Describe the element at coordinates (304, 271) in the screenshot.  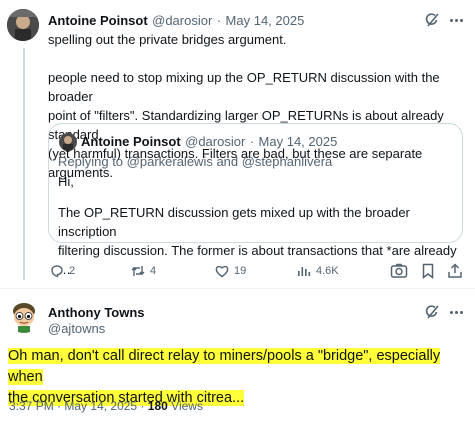
I see `views-icon` at that location.